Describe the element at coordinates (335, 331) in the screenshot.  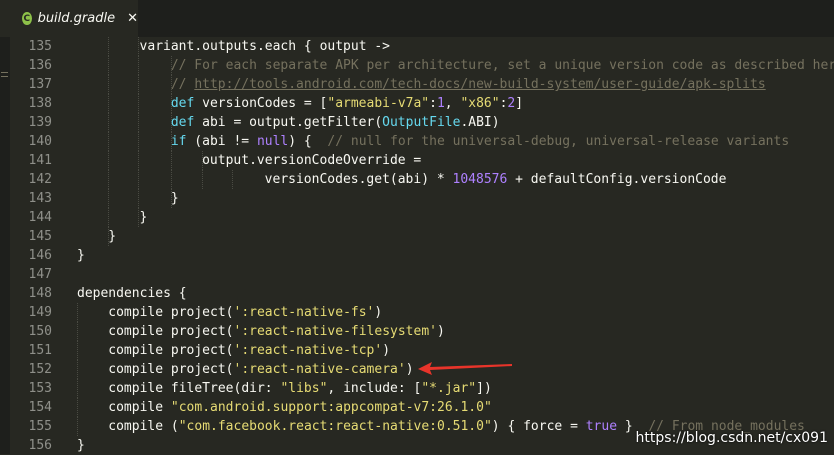
I see `code-token: ':react-native-filesystem'` at that location.